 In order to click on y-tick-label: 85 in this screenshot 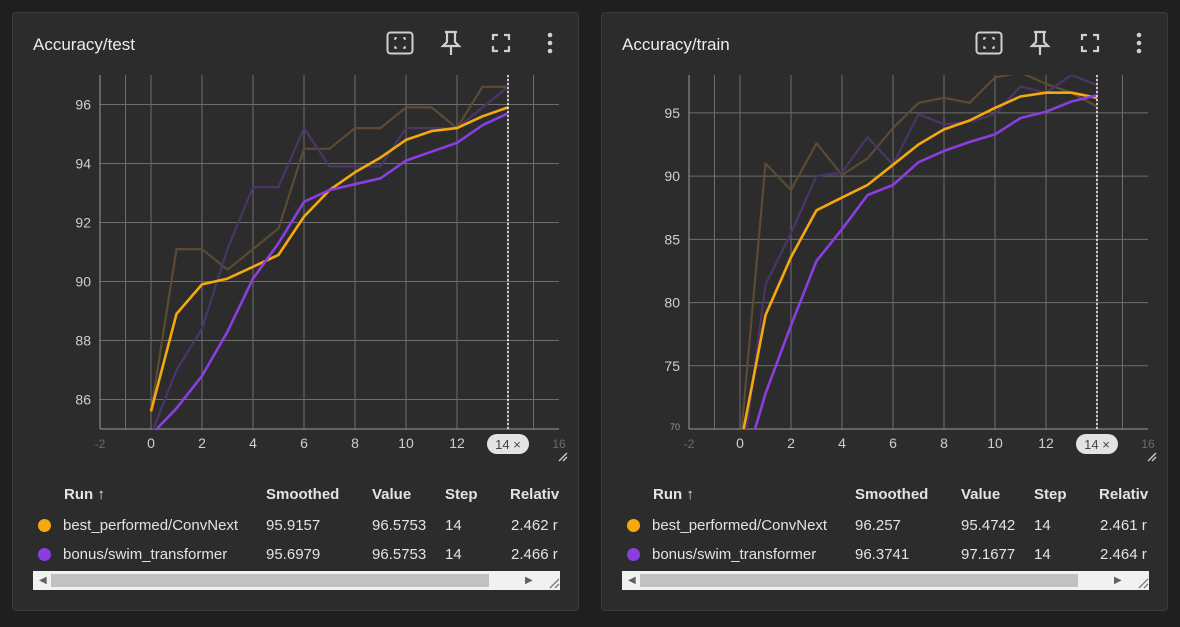, I will do `click(672, 239)`.